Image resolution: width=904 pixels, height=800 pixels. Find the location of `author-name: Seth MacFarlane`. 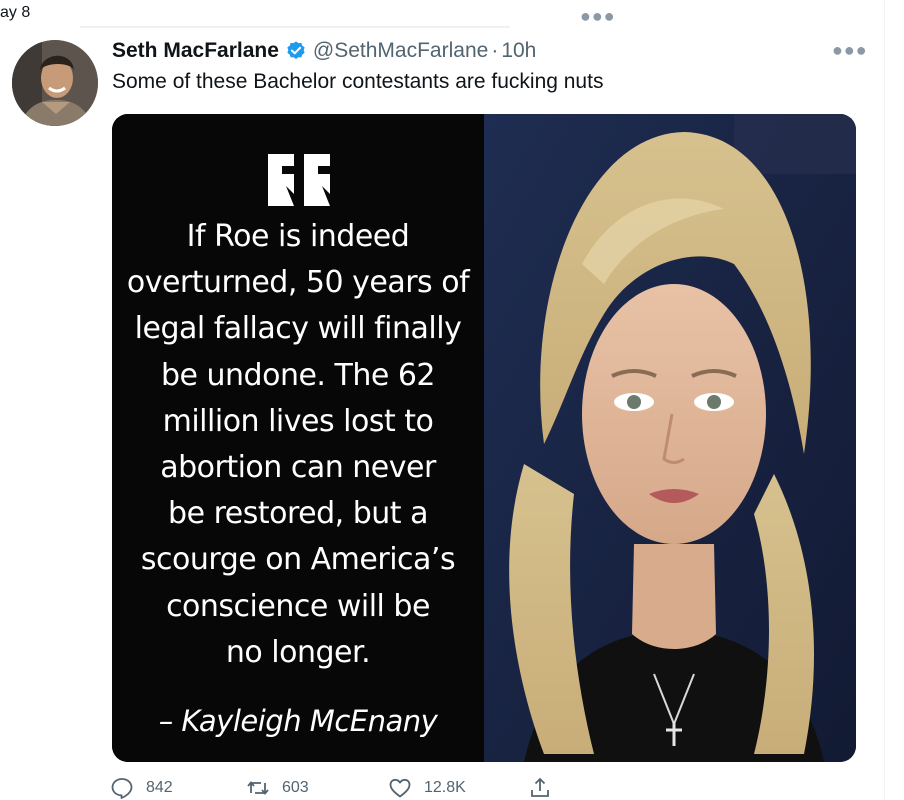

author-name: Seth MacFarlane is located at coordinates (195, 51).